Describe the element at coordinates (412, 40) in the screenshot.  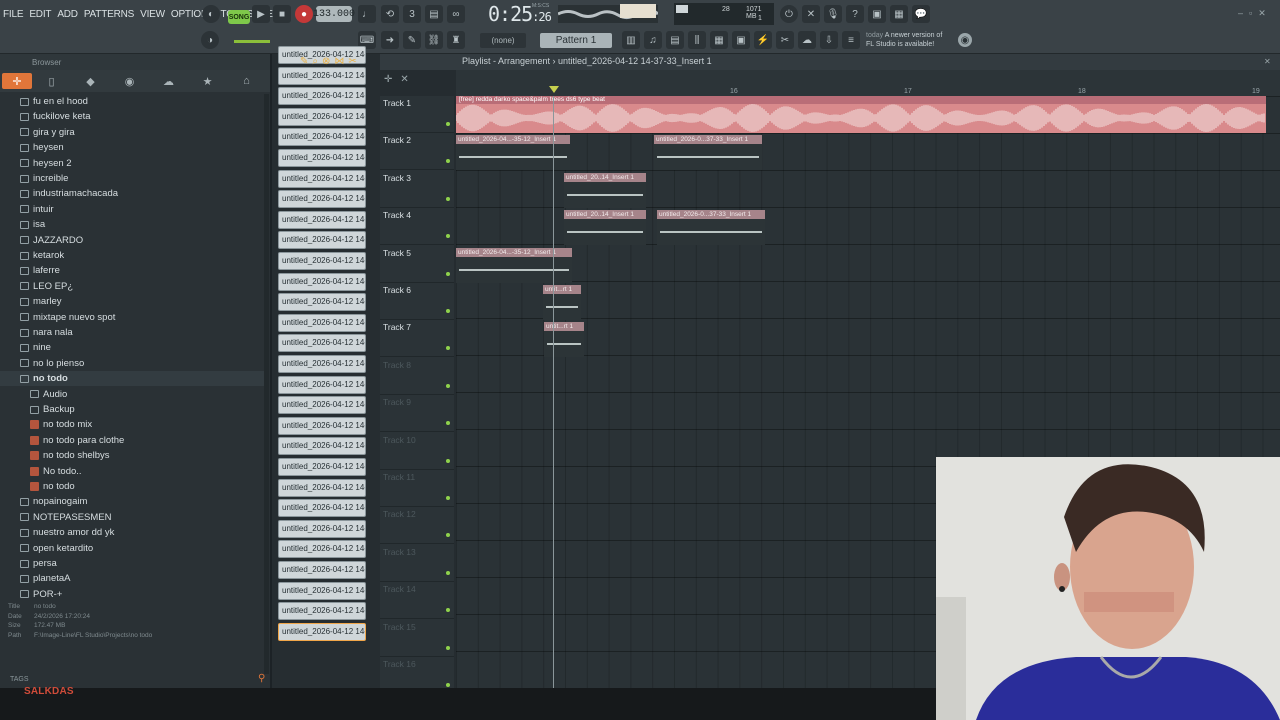
I see `pencil-icon: ✎` at that location.